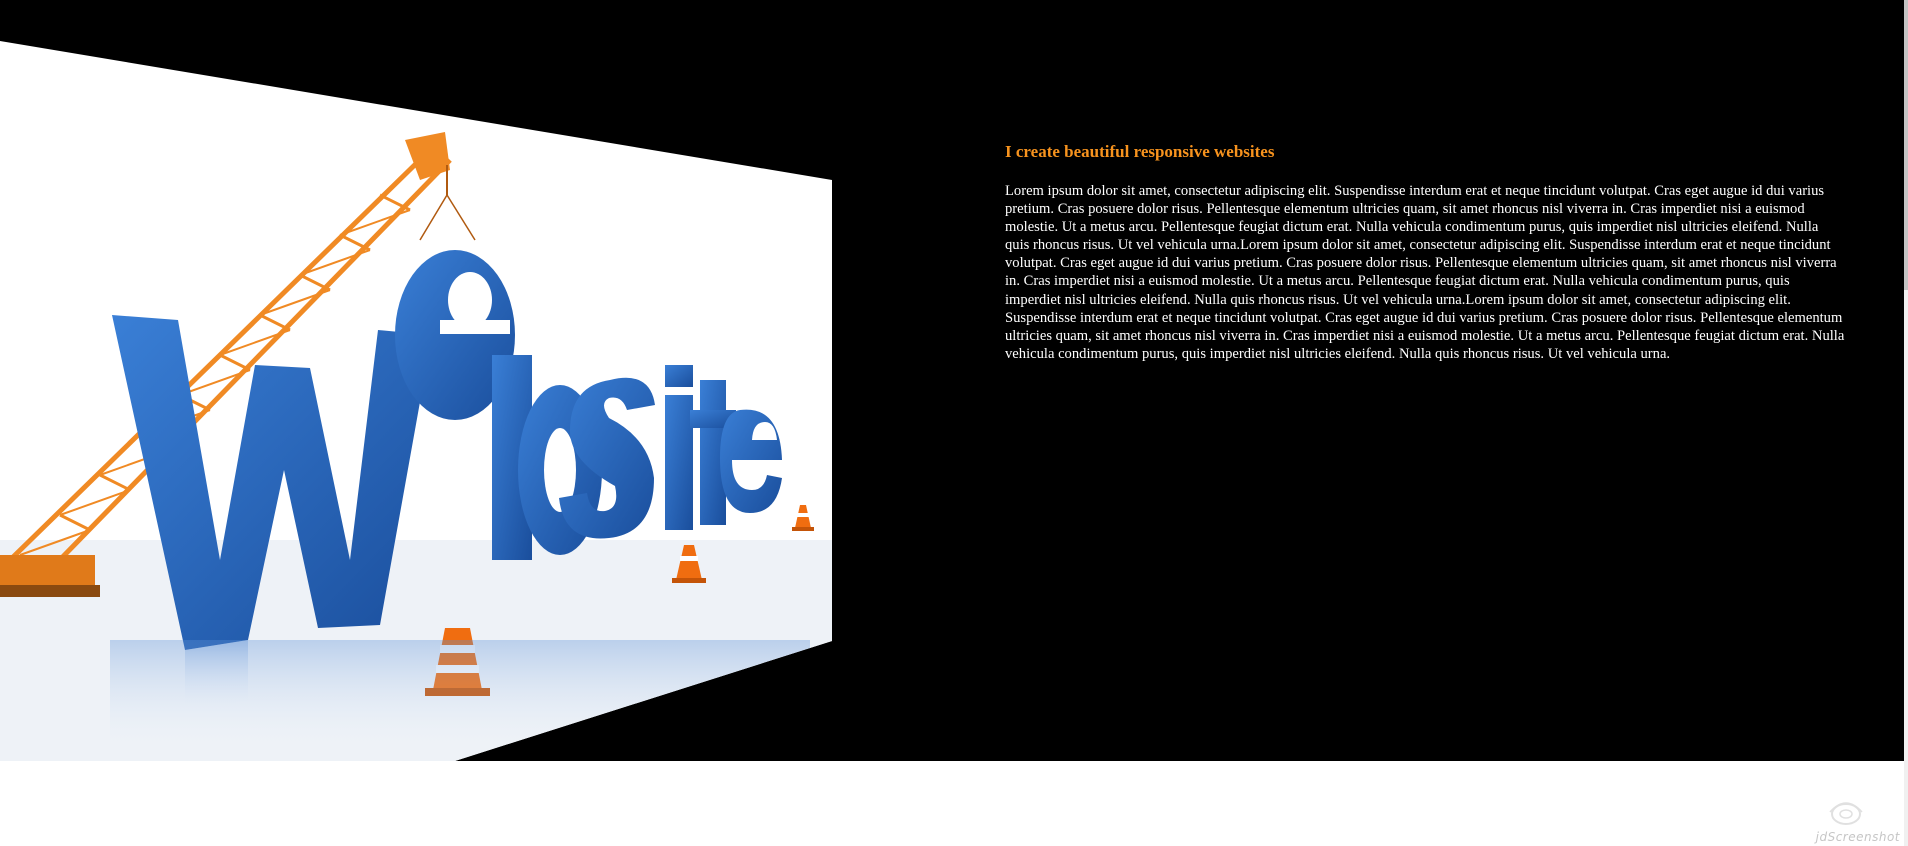 Image resolution: width=1908 pixels, height=846 pixels. What do you see at coordinates (1906, 145) in the screenshot?
I see `scrollbar-thumb` at bounding box center [1906, 145].